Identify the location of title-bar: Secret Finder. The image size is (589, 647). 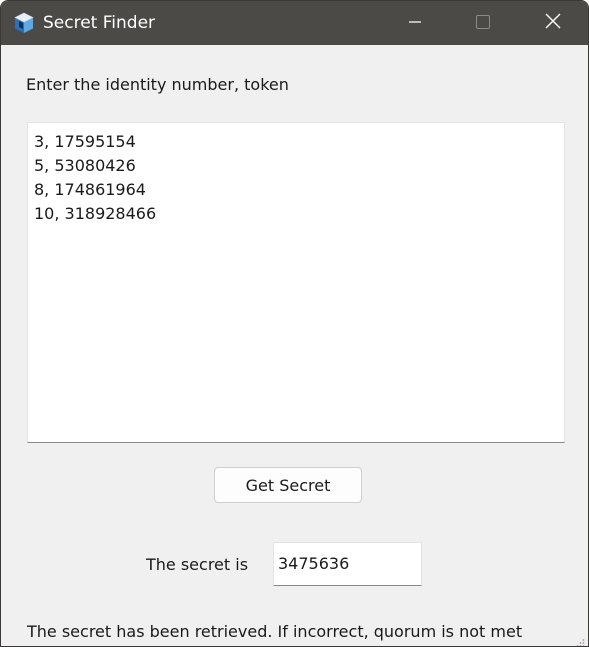
(294, 23).